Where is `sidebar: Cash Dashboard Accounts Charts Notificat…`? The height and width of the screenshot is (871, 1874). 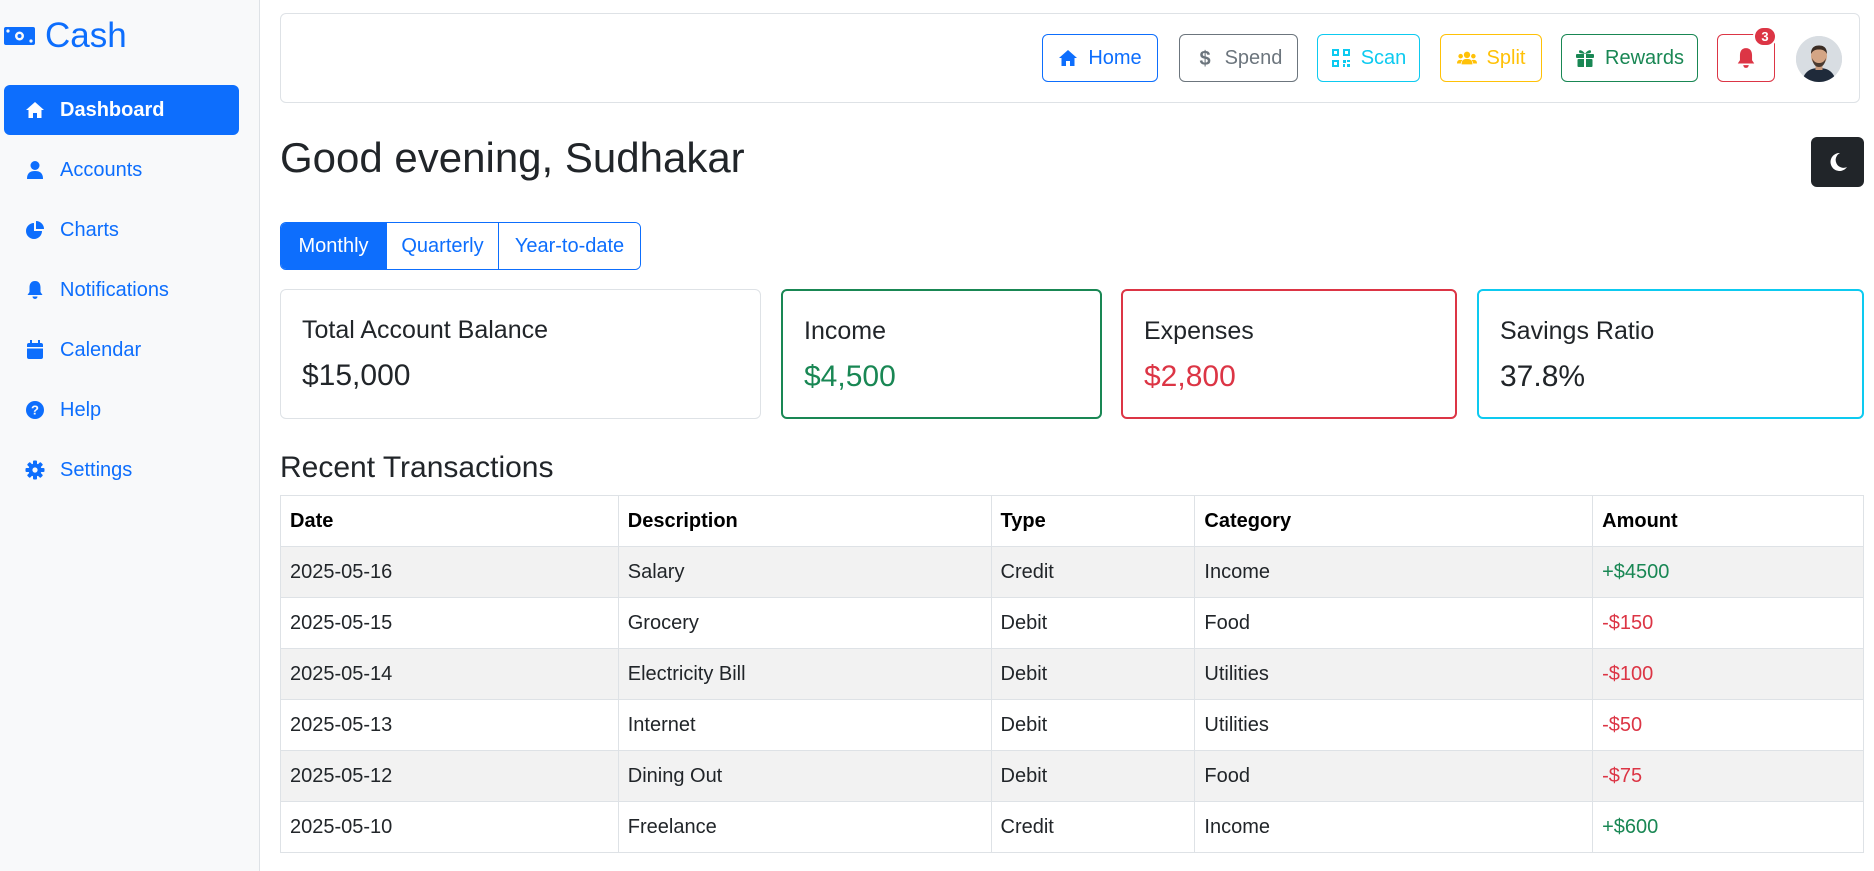 sidebar: Cash Dashboard Accounts Charts Notificat… is located at coordinates (130, 435).